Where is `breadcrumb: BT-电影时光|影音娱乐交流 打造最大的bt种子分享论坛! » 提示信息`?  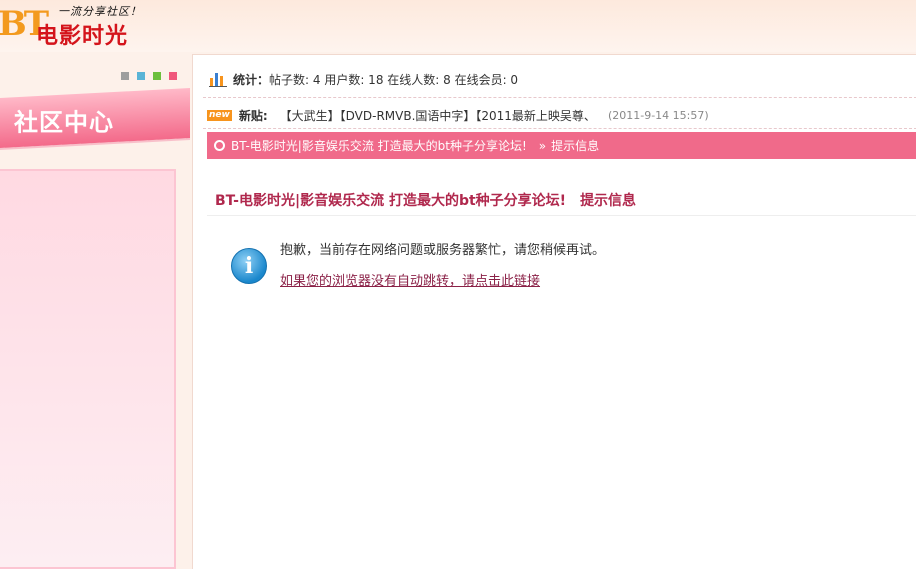
breadcrumb: BT-电影时光|影音娱乐交流 打造最大的bt种子分享论坛! » 提示信息 is located at coordinates (561, 145).